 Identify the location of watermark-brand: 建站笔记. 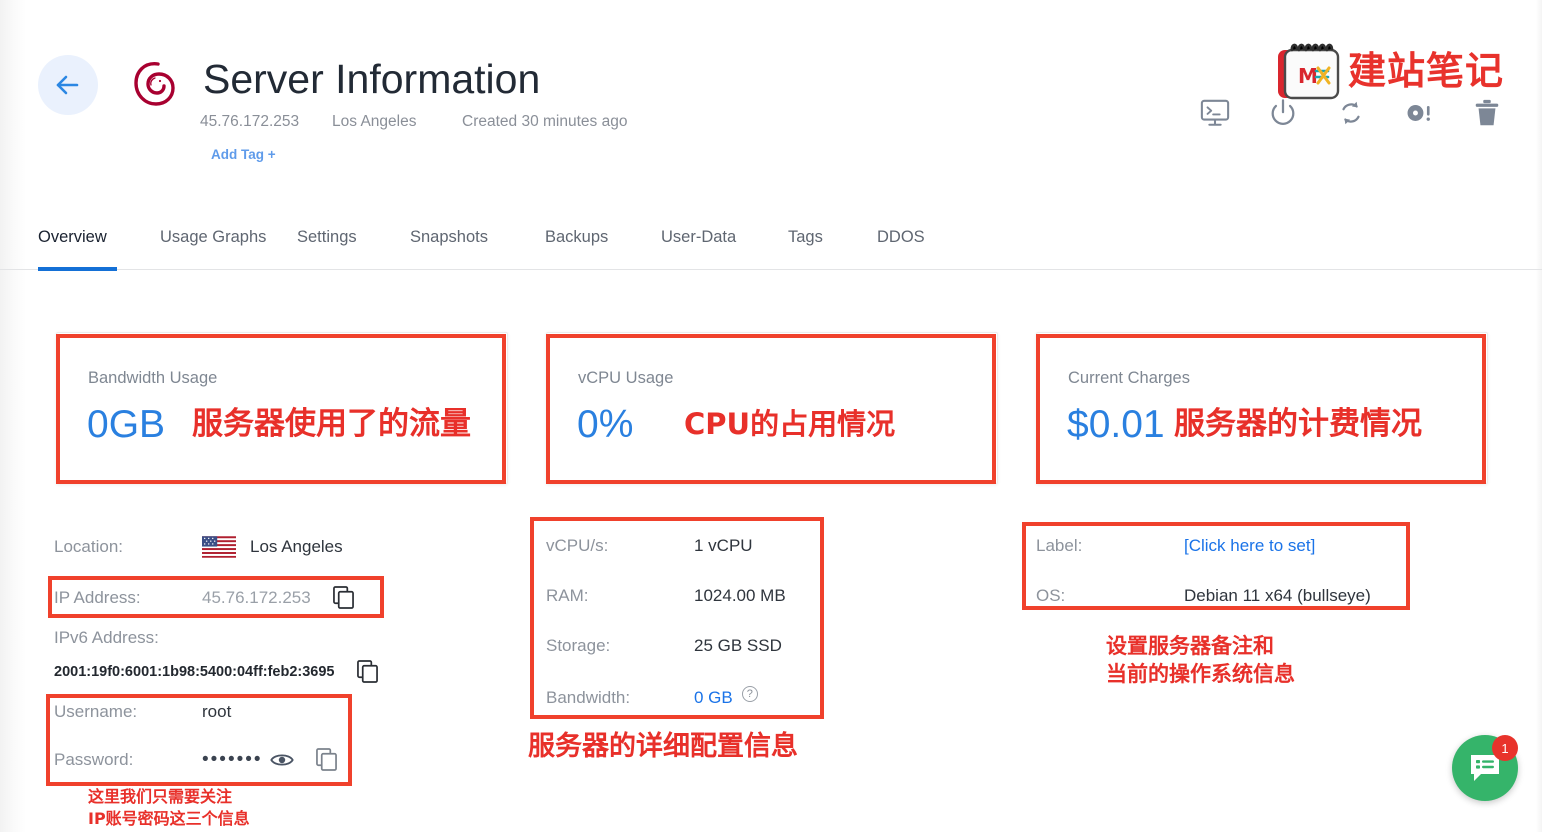
(1426, 71).